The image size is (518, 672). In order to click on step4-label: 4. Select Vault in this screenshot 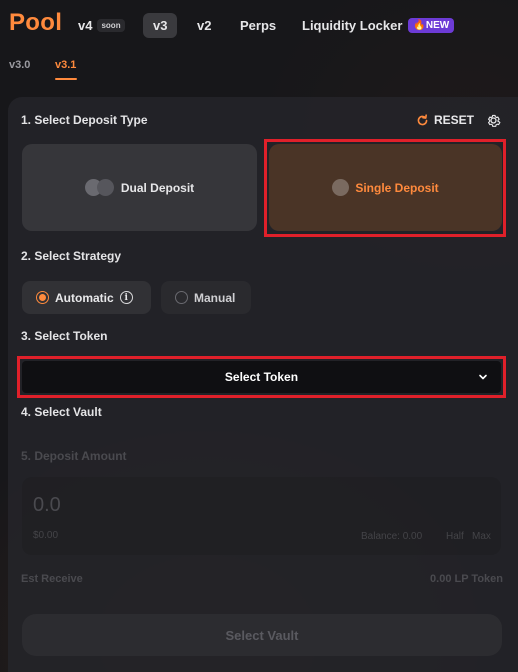, I will do `click(61, 412)`.